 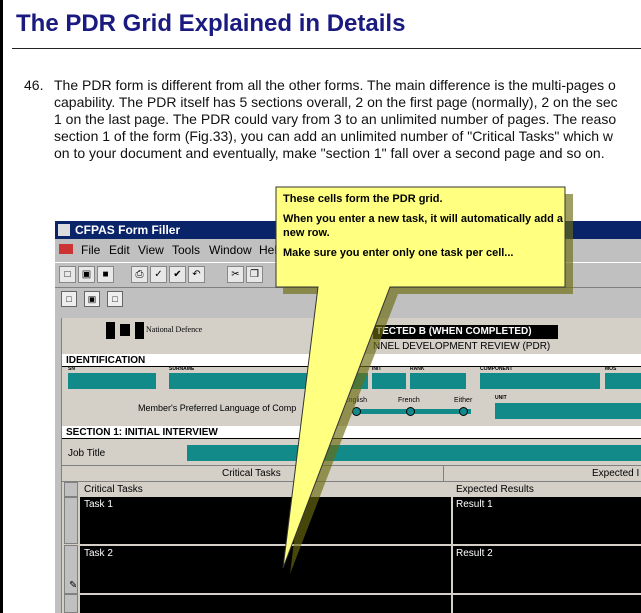 I want to click on lang-option-english: English, so click(x=355, y=400).